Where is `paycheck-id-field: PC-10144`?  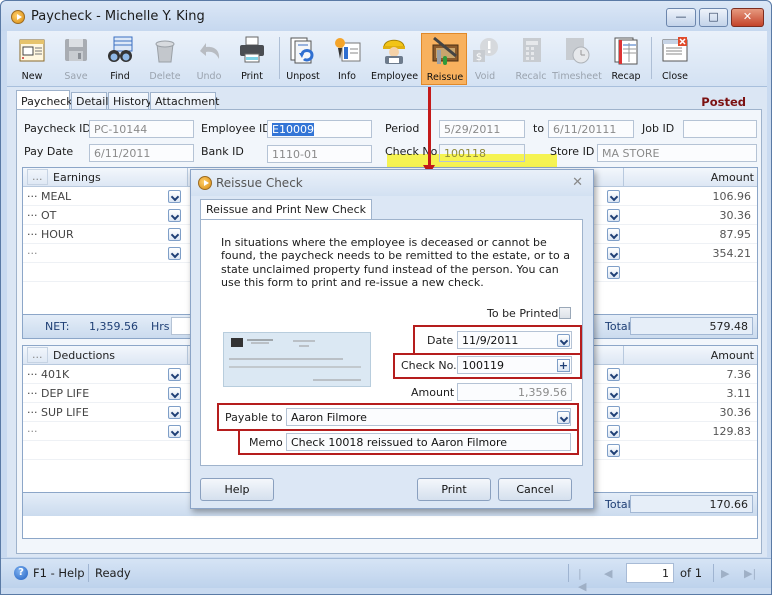 paycheck-id-field: PC-10144 is located at coordinates (141, 129).